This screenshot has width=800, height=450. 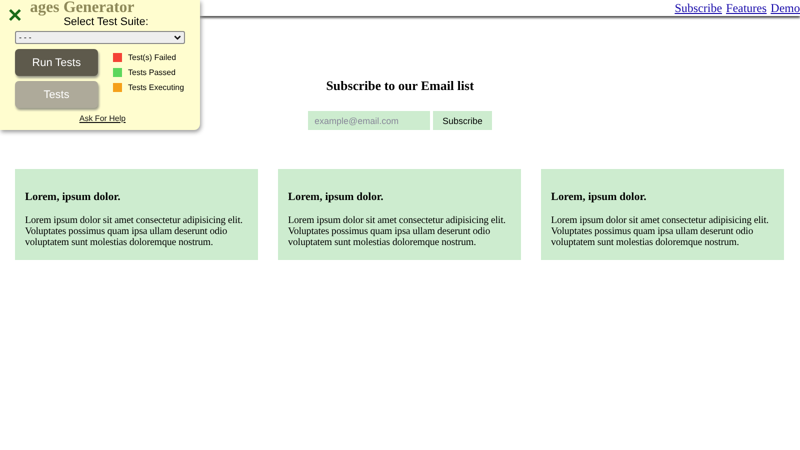 What do you see at coordinates (746, 8) in the screenshot?
I see `nav-link: Features` at bounding box center [746, 8].